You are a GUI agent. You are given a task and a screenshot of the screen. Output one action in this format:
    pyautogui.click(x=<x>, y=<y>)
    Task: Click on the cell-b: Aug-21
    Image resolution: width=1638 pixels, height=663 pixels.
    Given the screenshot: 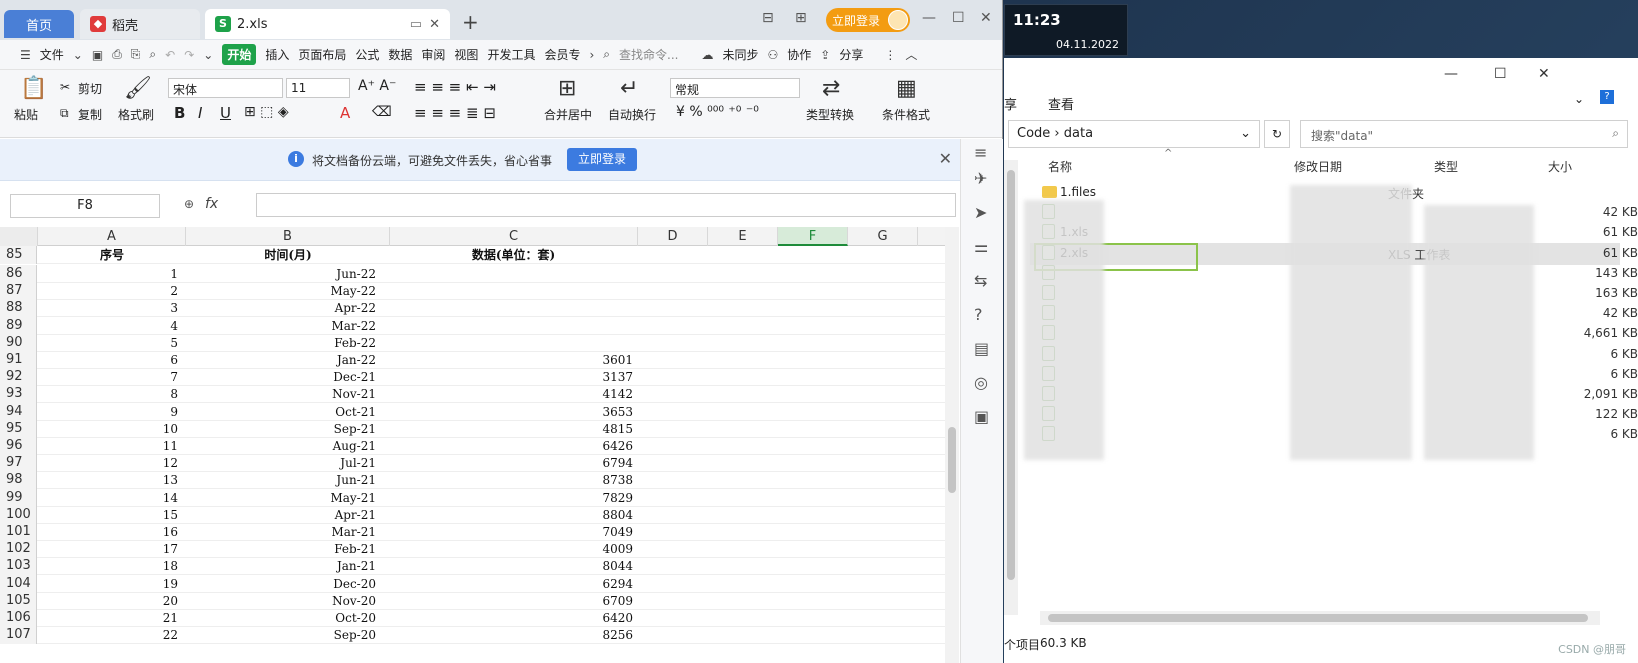 What is the action you would take?
    pyautogui.click(x=288, y=446)
    